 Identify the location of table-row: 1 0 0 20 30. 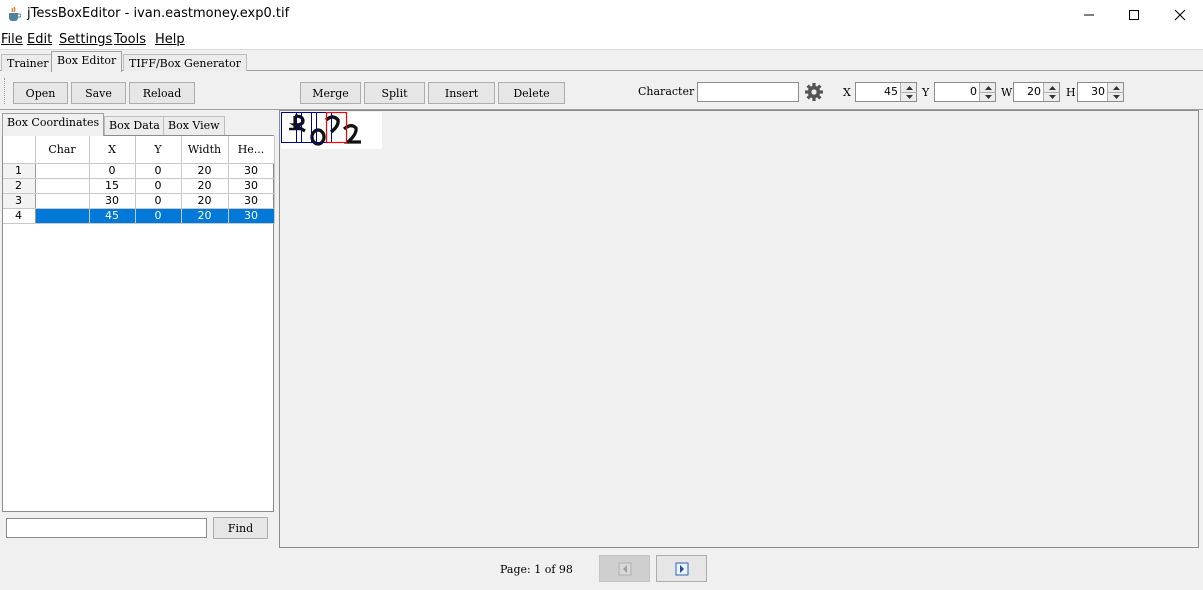
(139, 171).